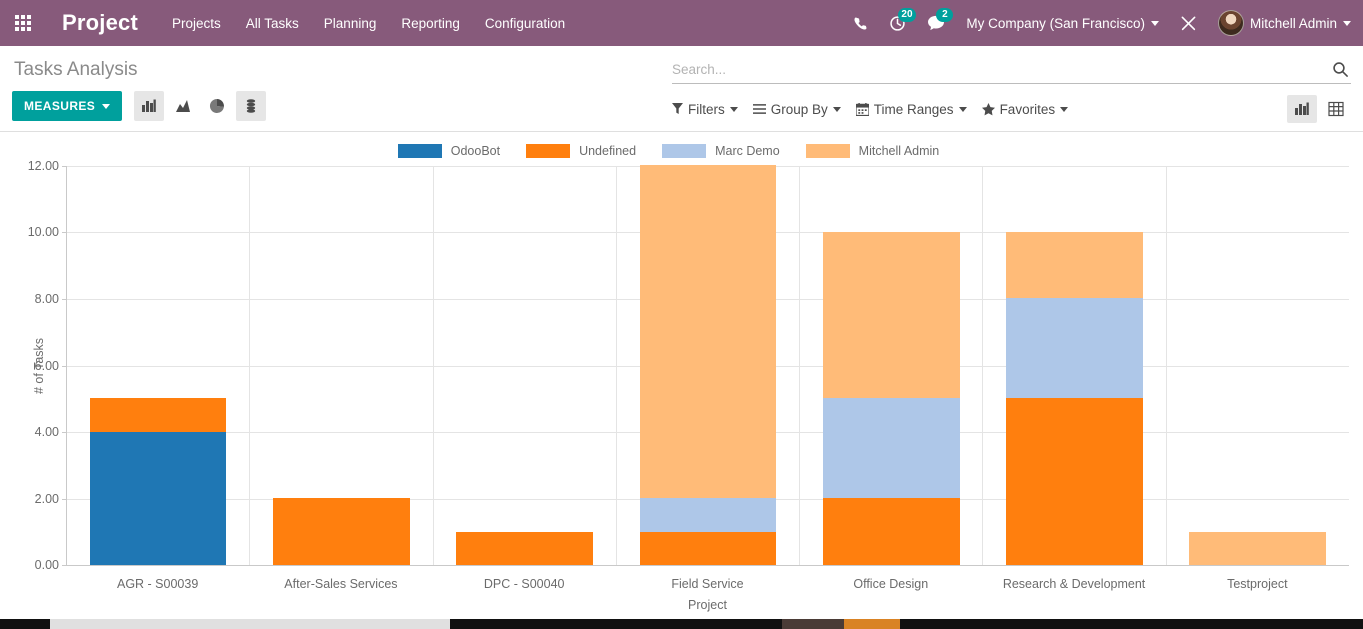 Image resolution: width=1363 pixels, height=629 pixels. Describe the element at coordinates (860, 23) in the screenshot. I see `phone-icon` at that location.